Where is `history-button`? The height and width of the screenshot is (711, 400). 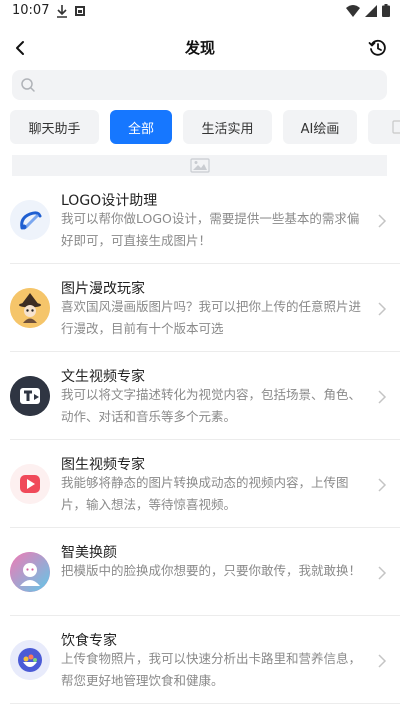
history-button is located at coordinates (378, 48).